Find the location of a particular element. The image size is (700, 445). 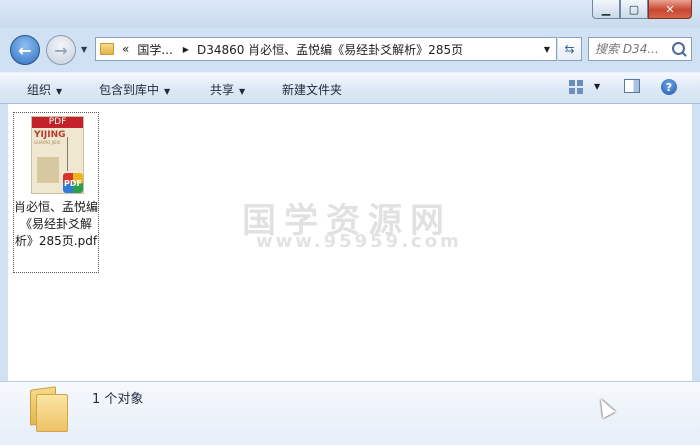

pdf-badge-icon: PDF is located at coordinates (73, 183).